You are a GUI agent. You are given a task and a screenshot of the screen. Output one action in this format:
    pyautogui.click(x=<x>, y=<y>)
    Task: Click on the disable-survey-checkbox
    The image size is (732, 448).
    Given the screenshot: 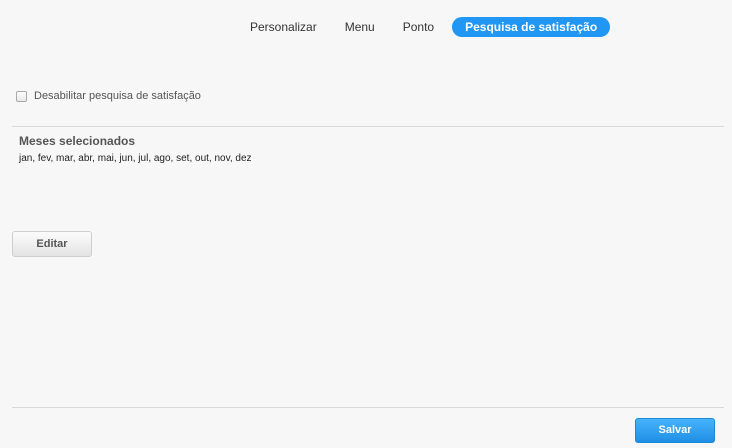 What is the action you would take?
    pyautogui.click(x=21, y=96)
    